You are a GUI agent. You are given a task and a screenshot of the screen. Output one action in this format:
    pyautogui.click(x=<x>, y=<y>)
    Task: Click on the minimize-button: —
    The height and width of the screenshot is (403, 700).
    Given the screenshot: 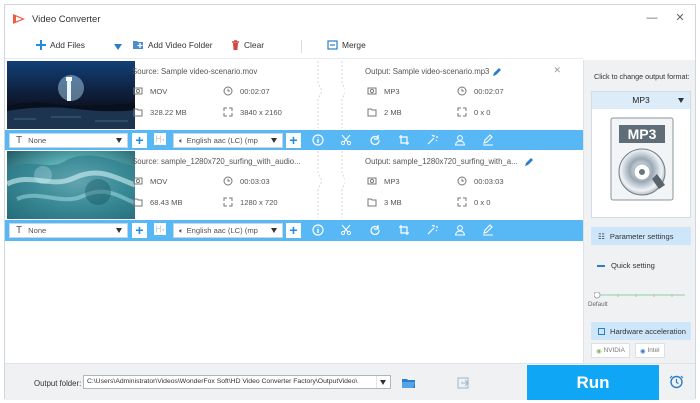 What is the action you would take?
    pyautogui.click(x=652, y=18)
    